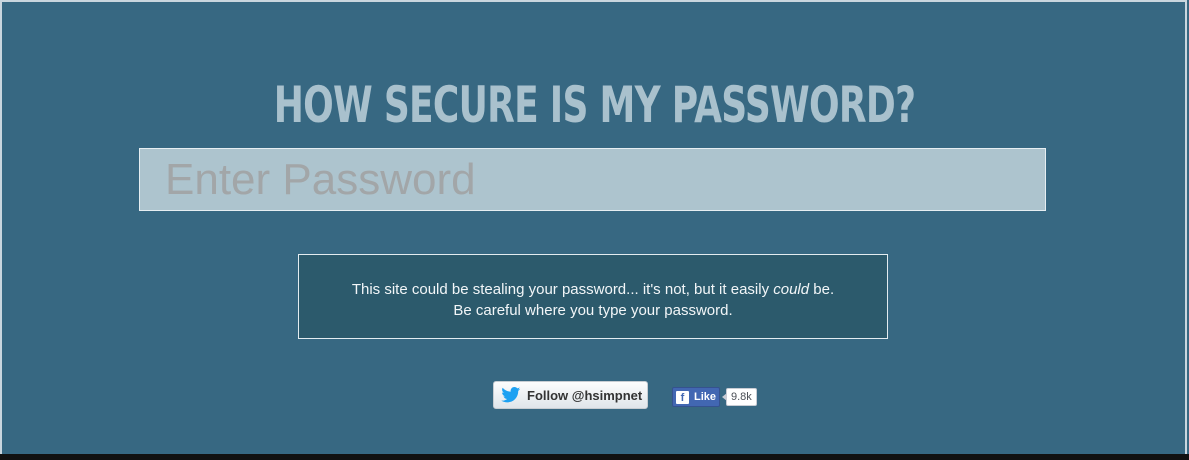  I want to click on page-title: HOW SECURE IS MY PASSWORD?, so click(594, 104).